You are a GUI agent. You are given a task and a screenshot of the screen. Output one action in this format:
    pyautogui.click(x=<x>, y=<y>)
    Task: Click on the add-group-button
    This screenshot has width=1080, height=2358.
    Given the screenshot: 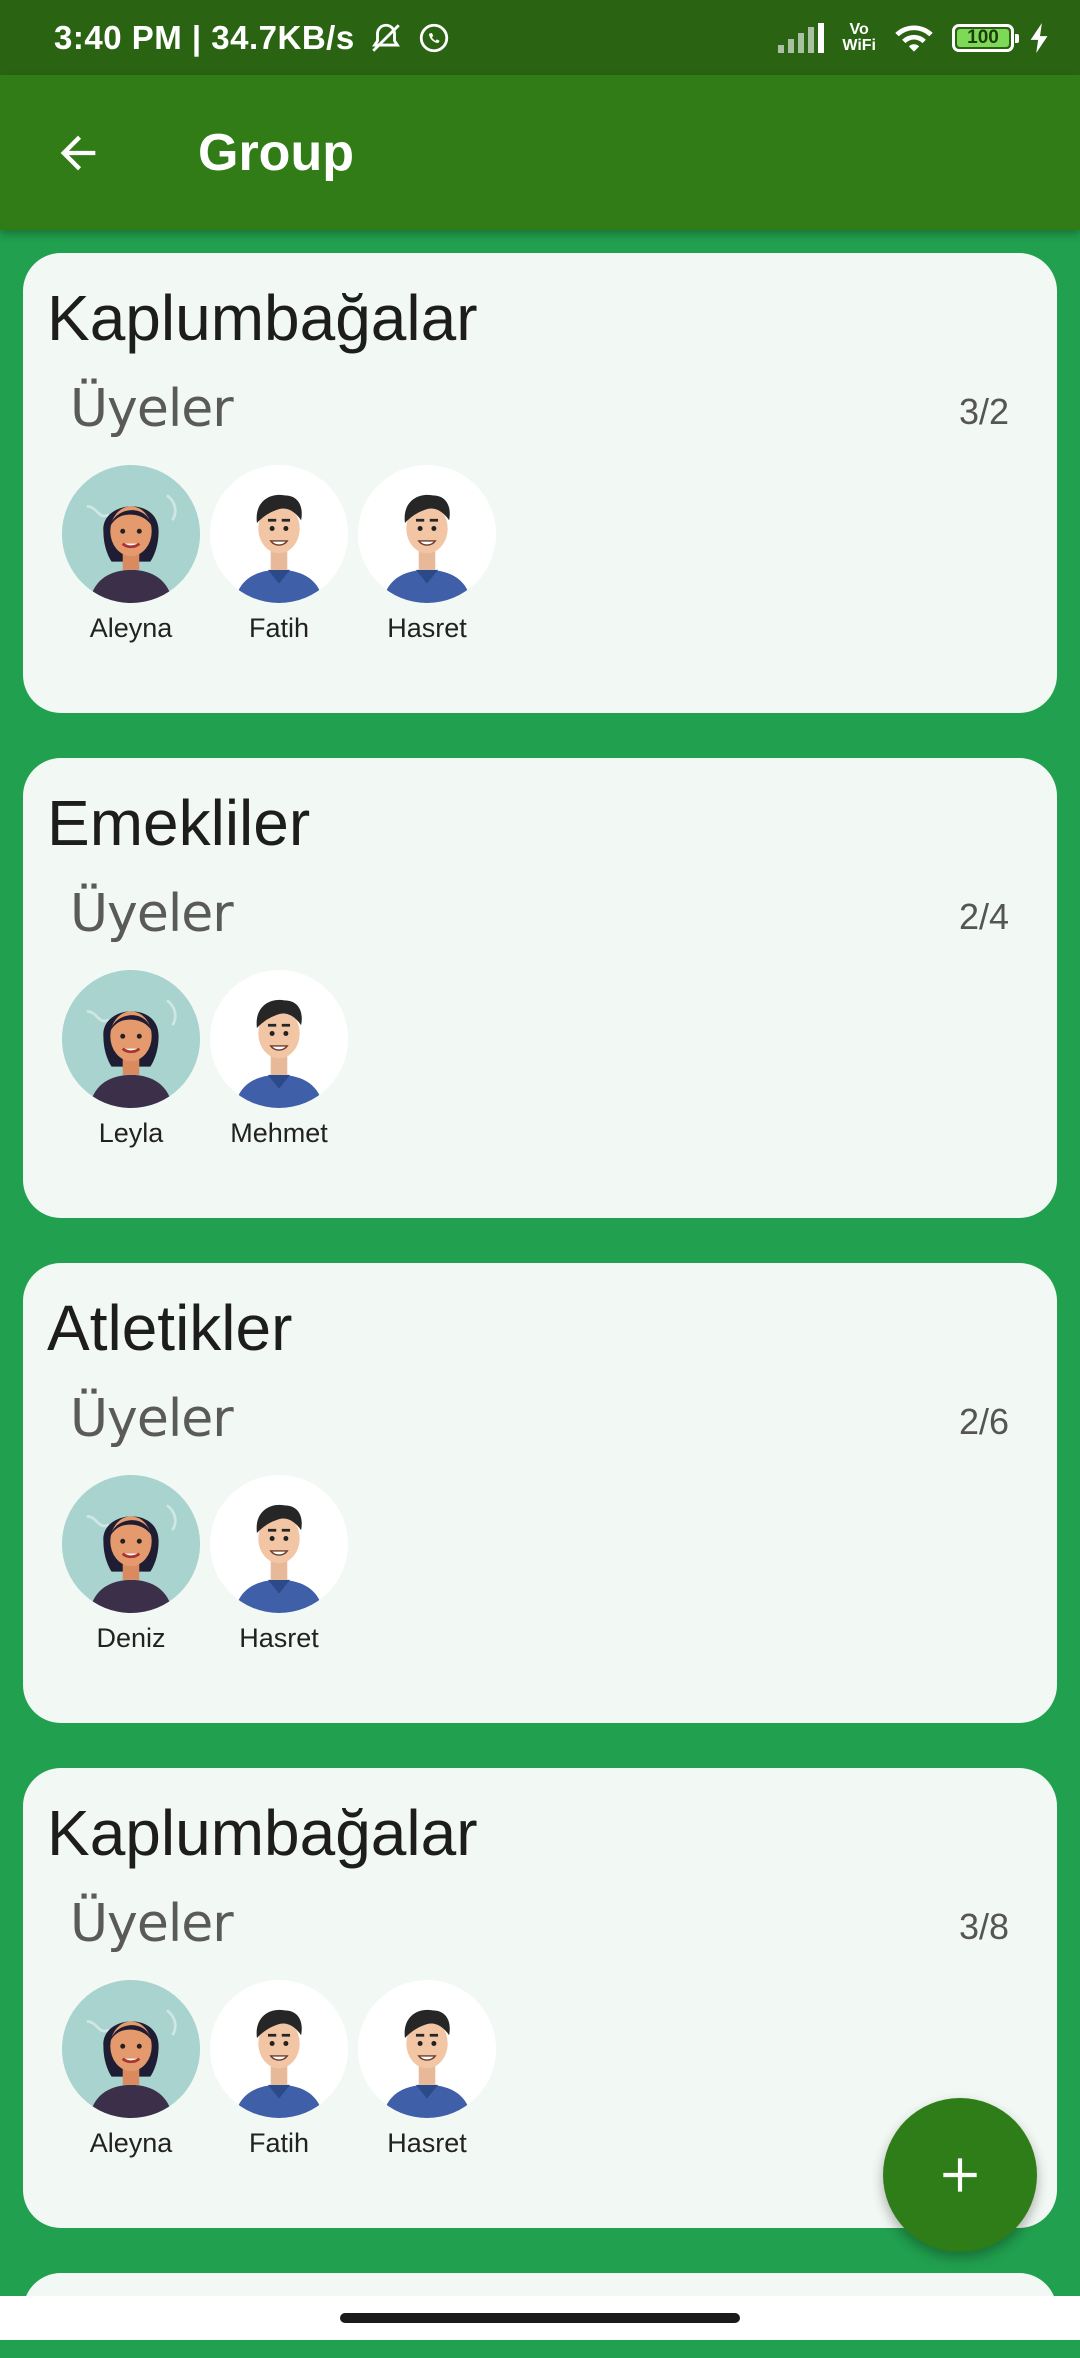 What is the action you would take?
    pyautogui.click(x=960, y=2175)
    